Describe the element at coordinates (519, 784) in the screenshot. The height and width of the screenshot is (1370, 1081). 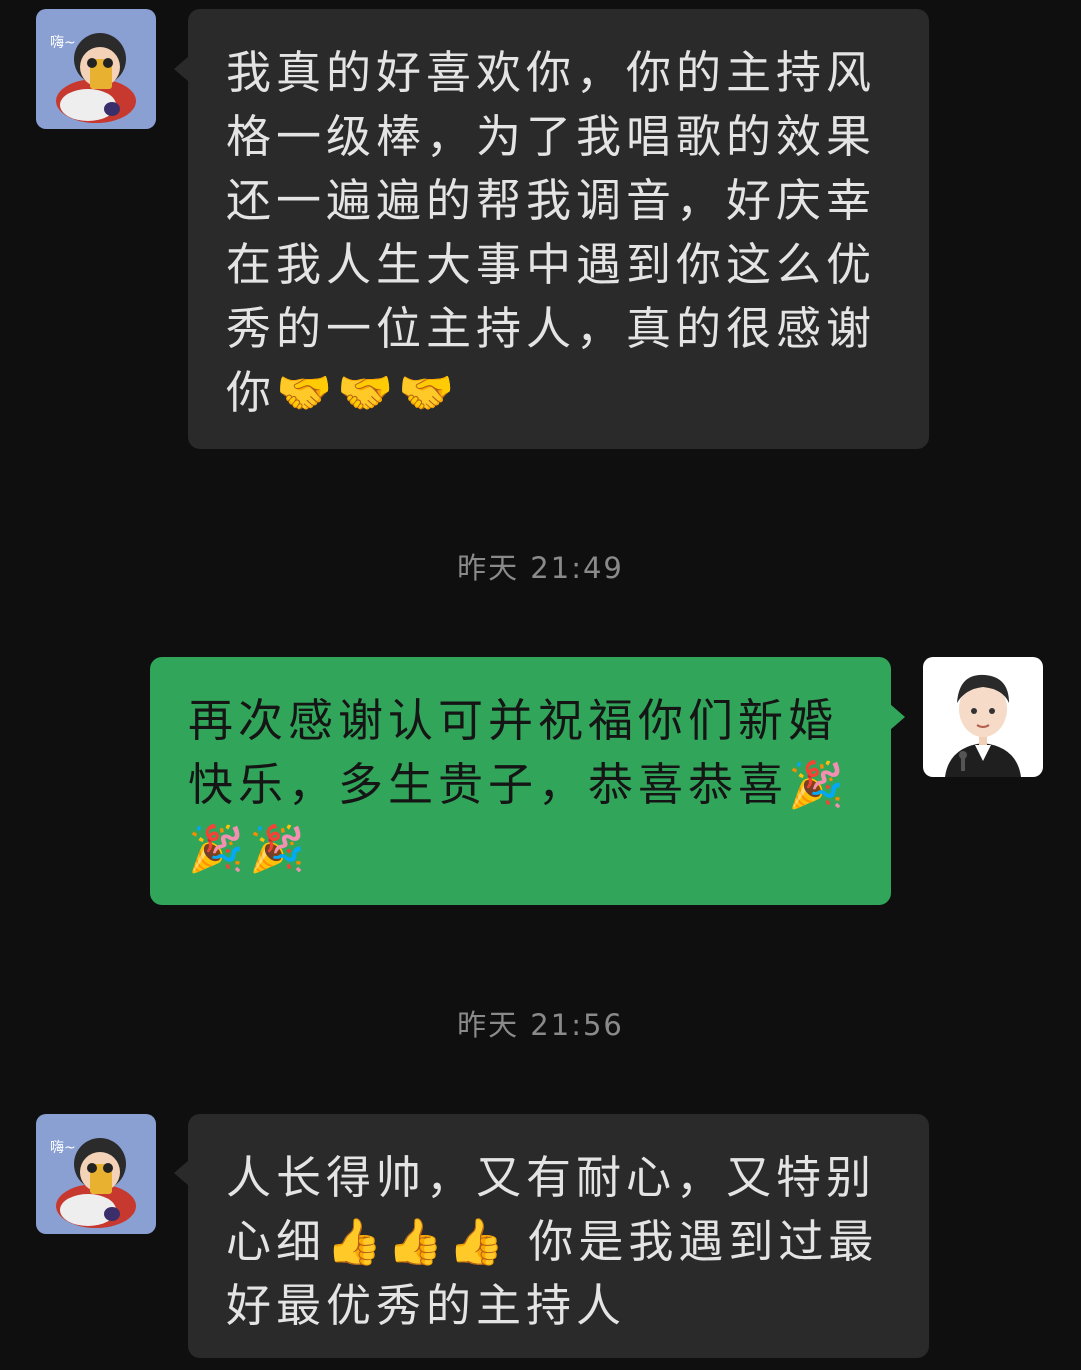
I see `message-text: 再次感谢认可并祝福你们新婚快乐，多生贵子，恭喜恭喜🎉🎉🎉` at that location.